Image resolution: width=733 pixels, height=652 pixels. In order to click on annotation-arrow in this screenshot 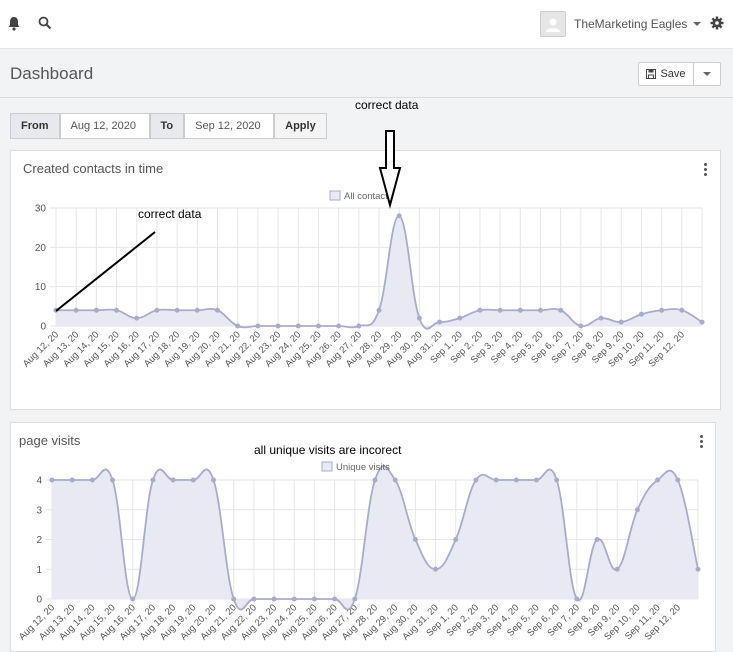, I will do `click(390, 169)`.